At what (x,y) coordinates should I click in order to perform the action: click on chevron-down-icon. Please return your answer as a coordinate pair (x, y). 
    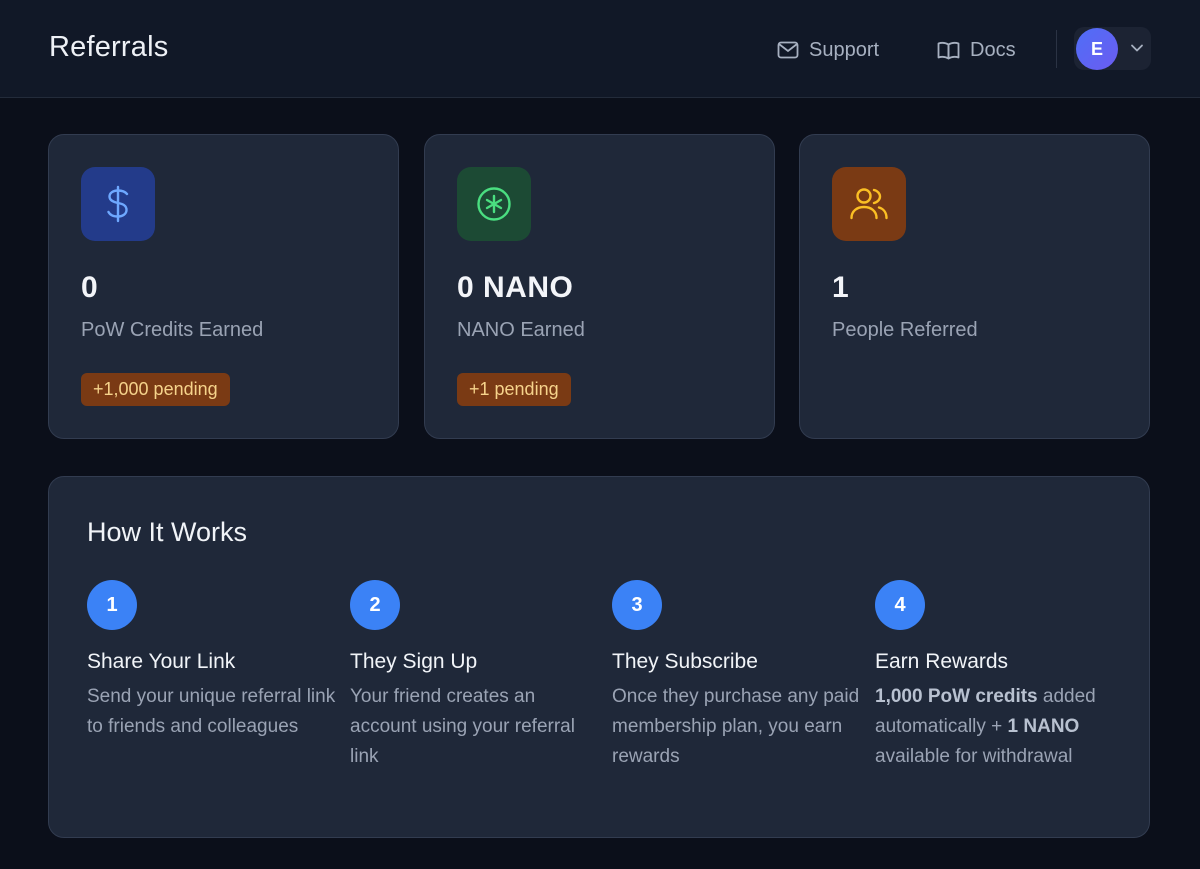
    Looking at the image, I should click on (1137, 48).